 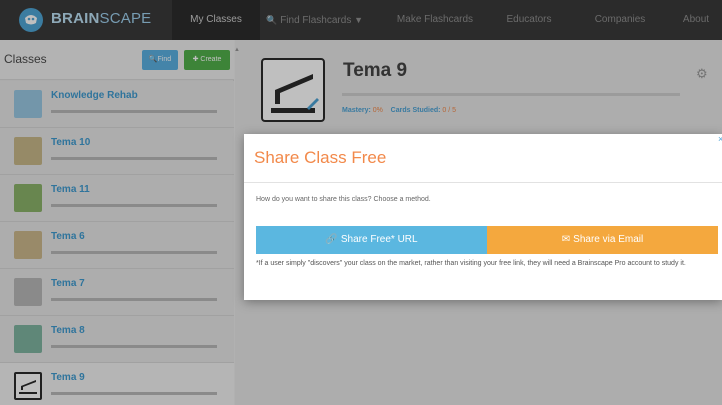 What do you see at coordinates (720, 139) in the screenshot?
I see `close-icon: ×` at bounding box center [720, 139].